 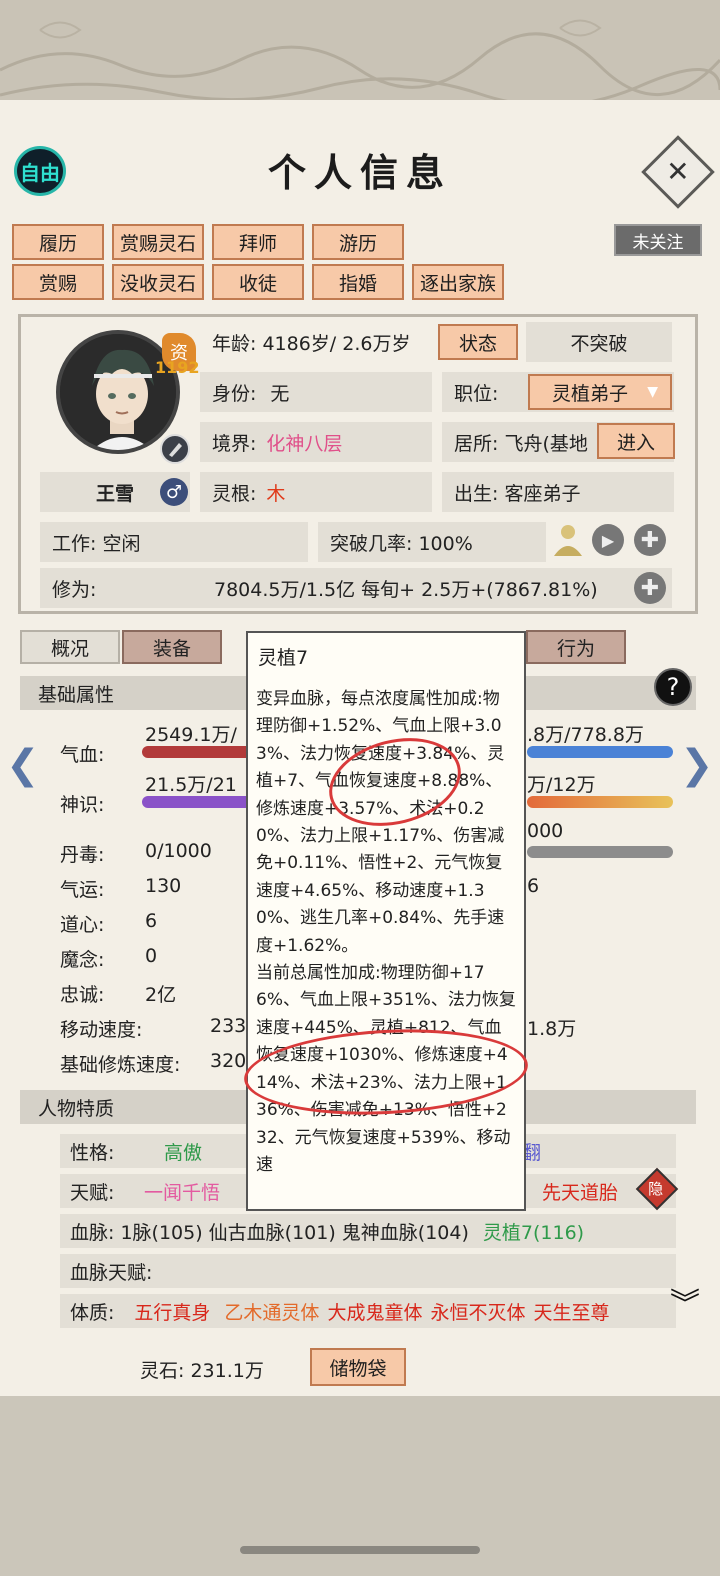 I want to click on loyalty-label: 忠诚:, so click(x=82, y=995).